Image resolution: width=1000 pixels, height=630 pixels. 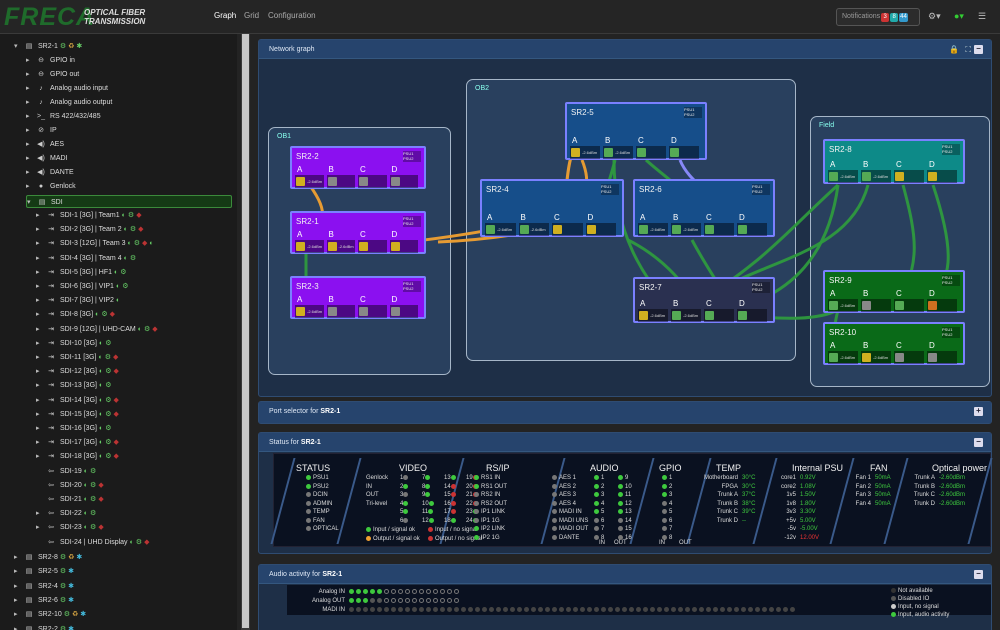 I want to click on sdi-item: ▸ ⇥ SDI-12 [3G] ◐ ⚙ ◆, so click(x=77, y=371).